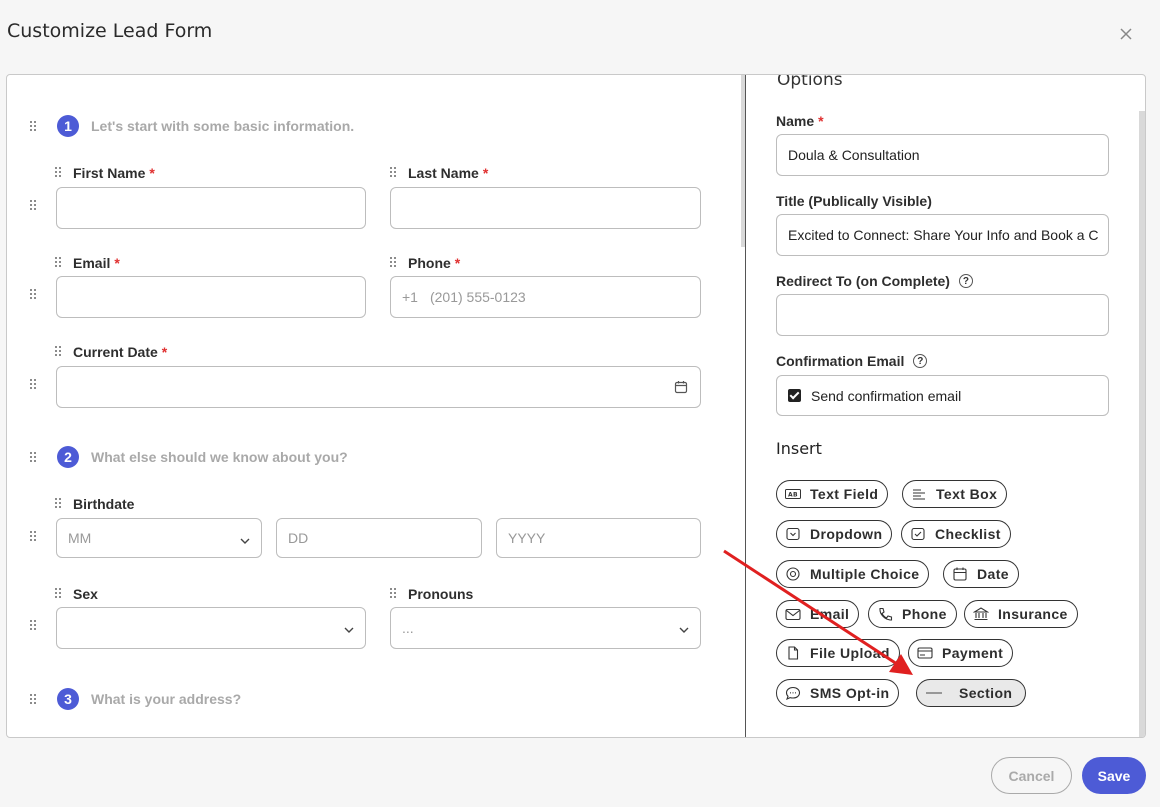 This screenshot has width=1160, height=807. I want to click on dropdown-icon, so click(793, 534).